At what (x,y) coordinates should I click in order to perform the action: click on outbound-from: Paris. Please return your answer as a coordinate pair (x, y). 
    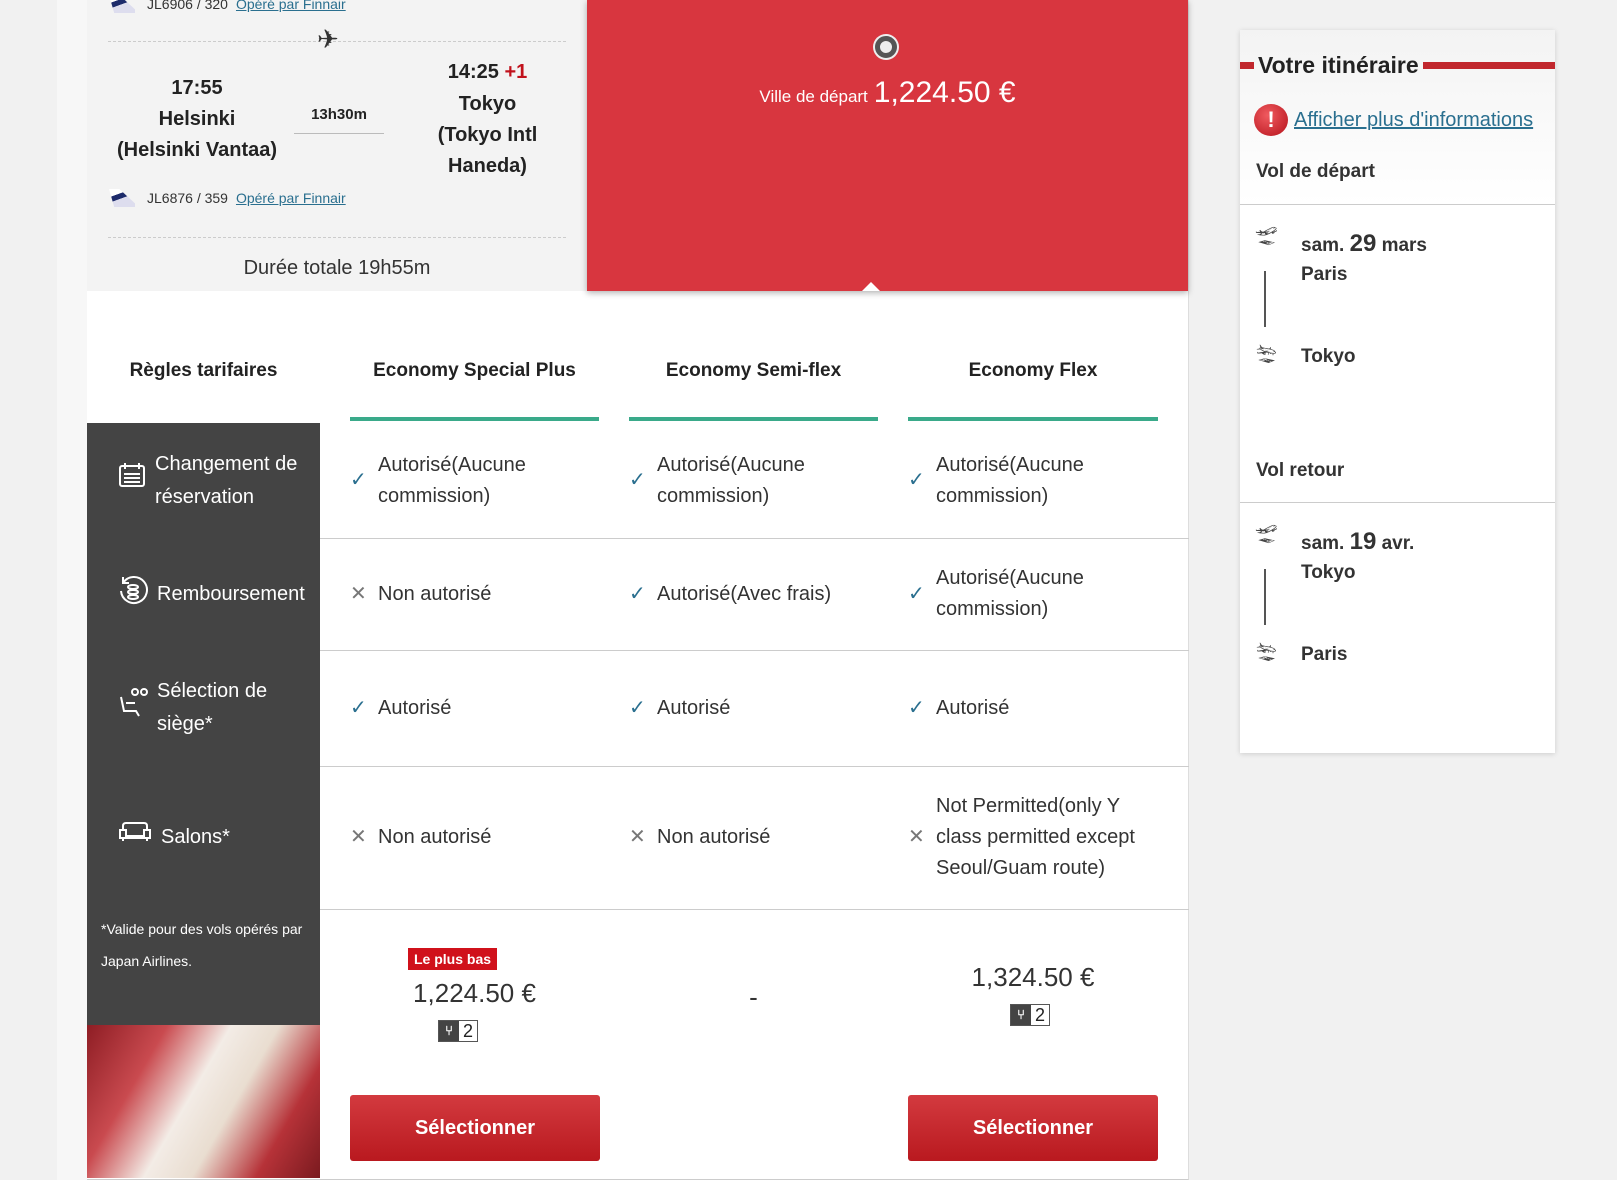
    Looking at the image, I should click on (1324, 274).